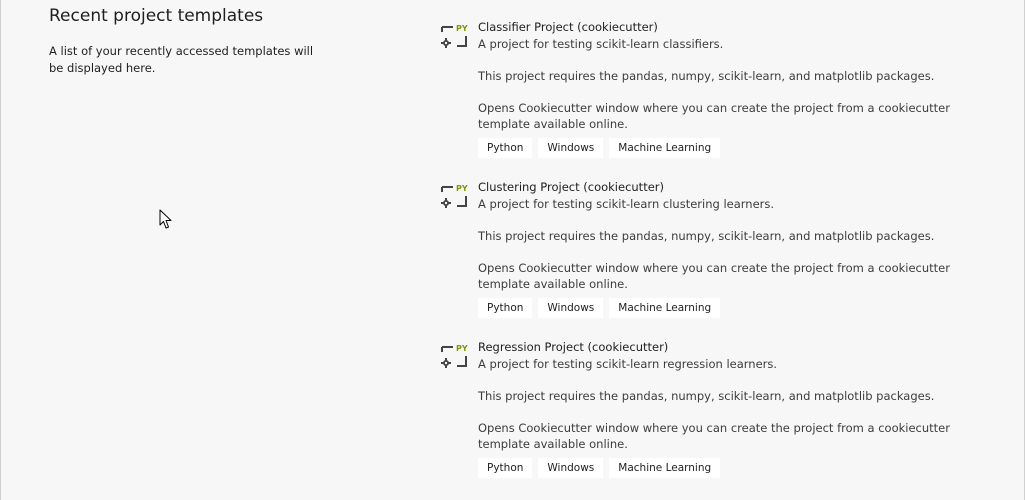  What do you see at coordinates (573, 347) in the screenshot?
I see `template-title: Regression Project (cookiecutter)` at bounding box center [573, 347].